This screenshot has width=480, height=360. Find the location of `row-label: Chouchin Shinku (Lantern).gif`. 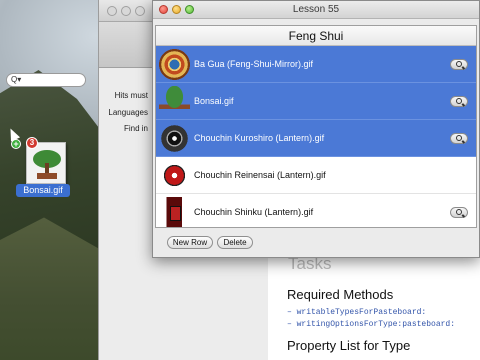

row-label: Chouchin Shinku (Lantern).gif is located at coordinates (254, 212).